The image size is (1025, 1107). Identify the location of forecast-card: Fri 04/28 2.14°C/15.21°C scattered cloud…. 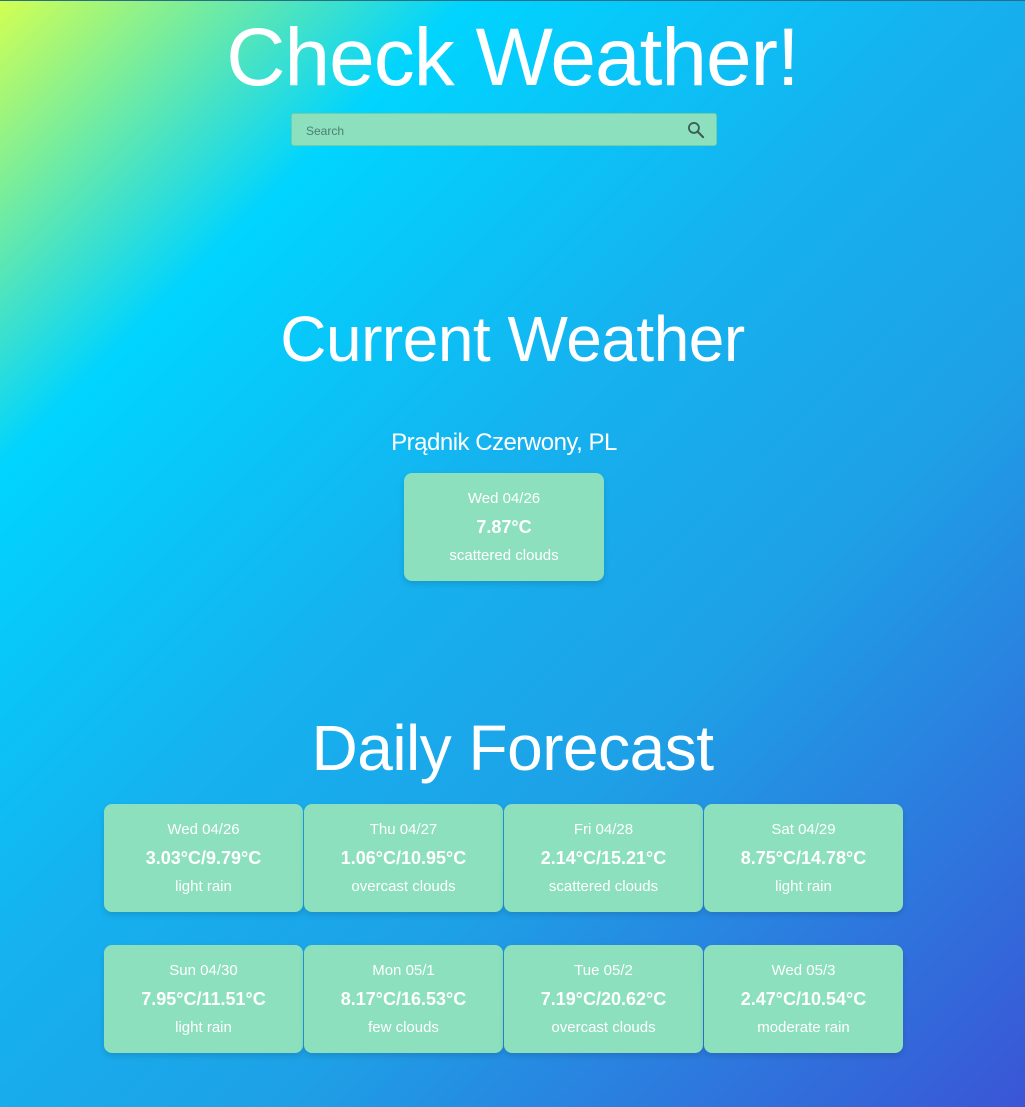
(603, 858).